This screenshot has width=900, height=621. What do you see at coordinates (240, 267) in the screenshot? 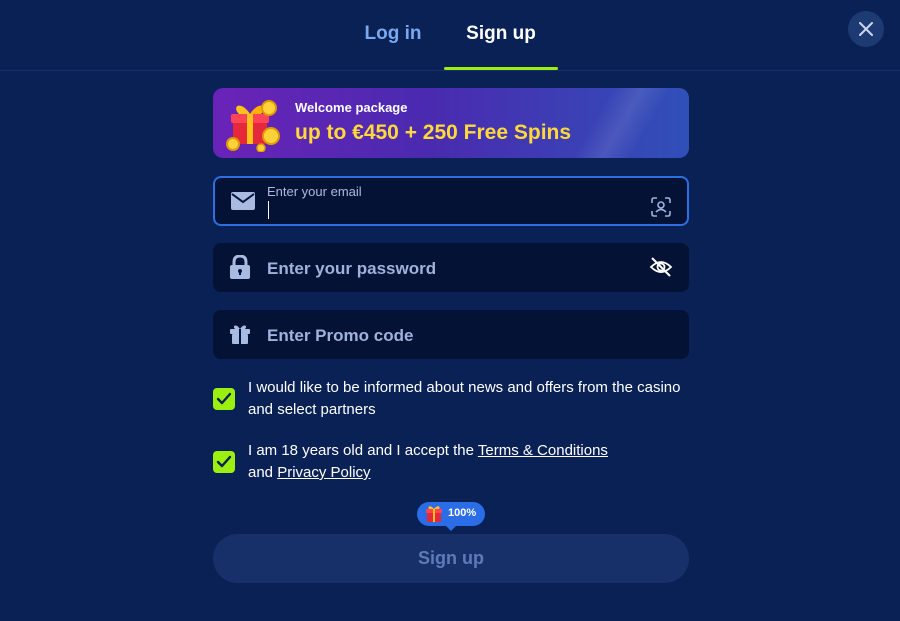
I see `lock-icon` at bounding box center [240, 267].